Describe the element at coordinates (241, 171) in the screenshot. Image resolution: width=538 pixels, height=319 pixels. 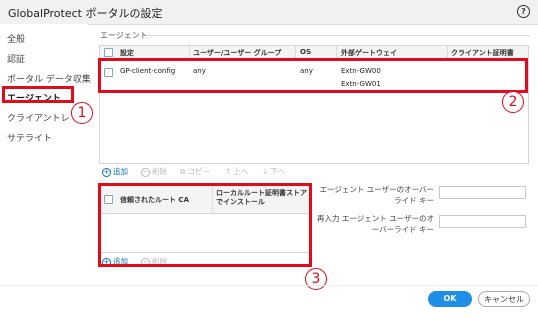
I see `agent-move-up-label: 上へ` at that location.